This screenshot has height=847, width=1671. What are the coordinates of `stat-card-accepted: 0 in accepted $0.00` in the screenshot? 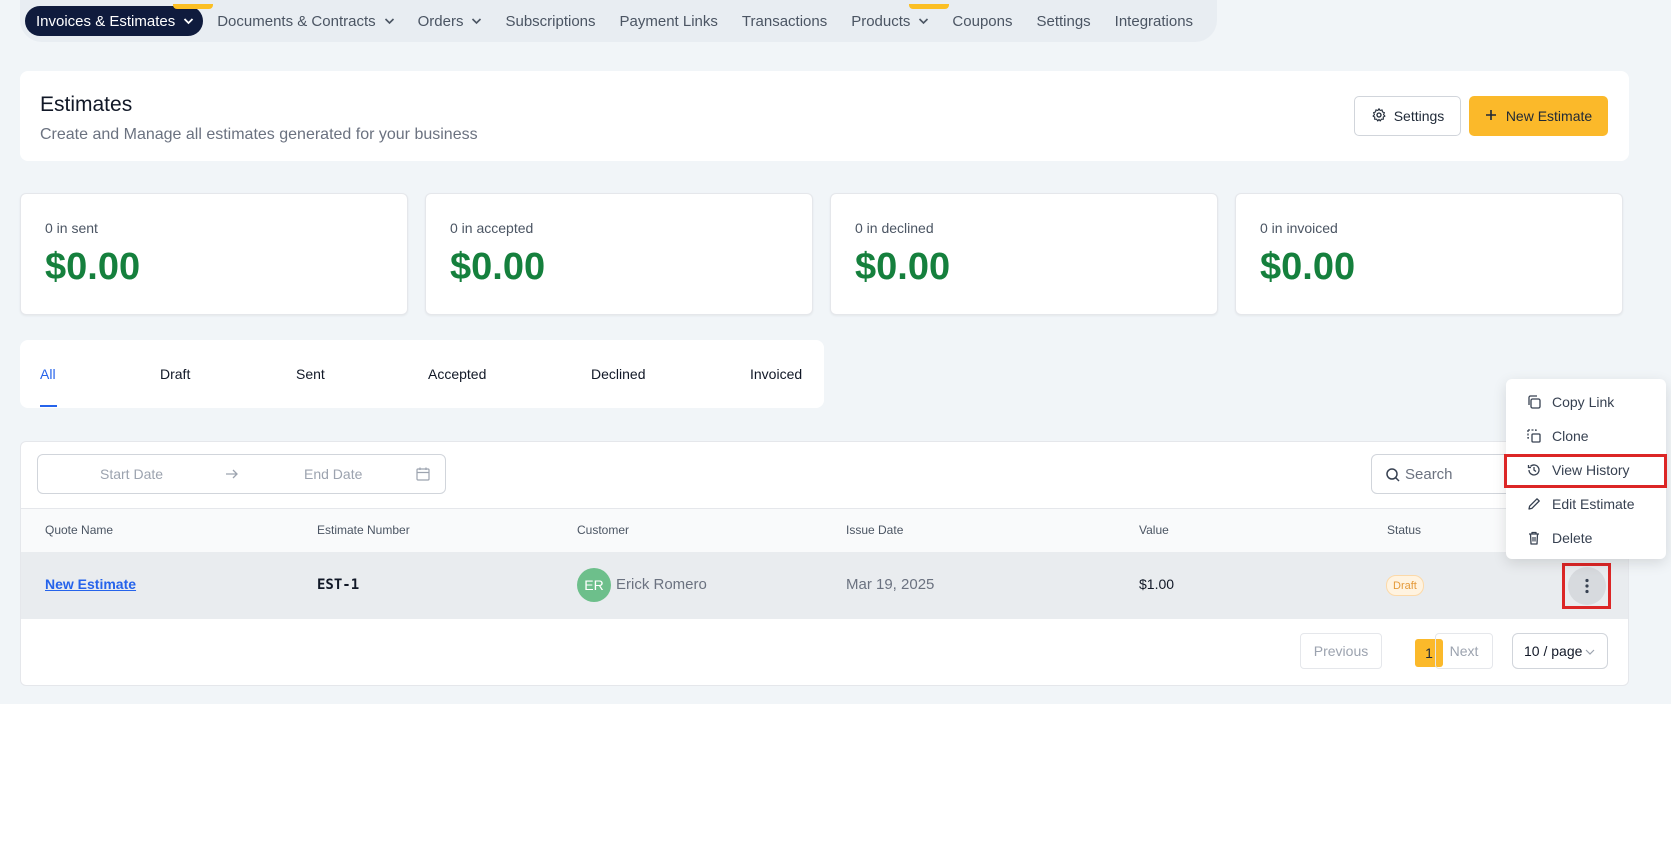 It's located at (619, 254).